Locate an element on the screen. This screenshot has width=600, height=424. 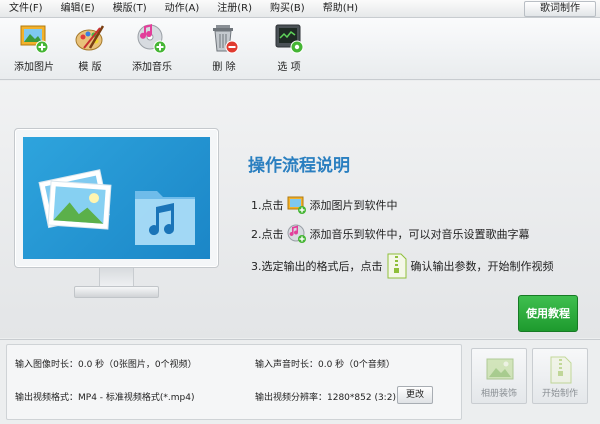
menu-help: 帮助(H) is located at coordinates (340, 9).